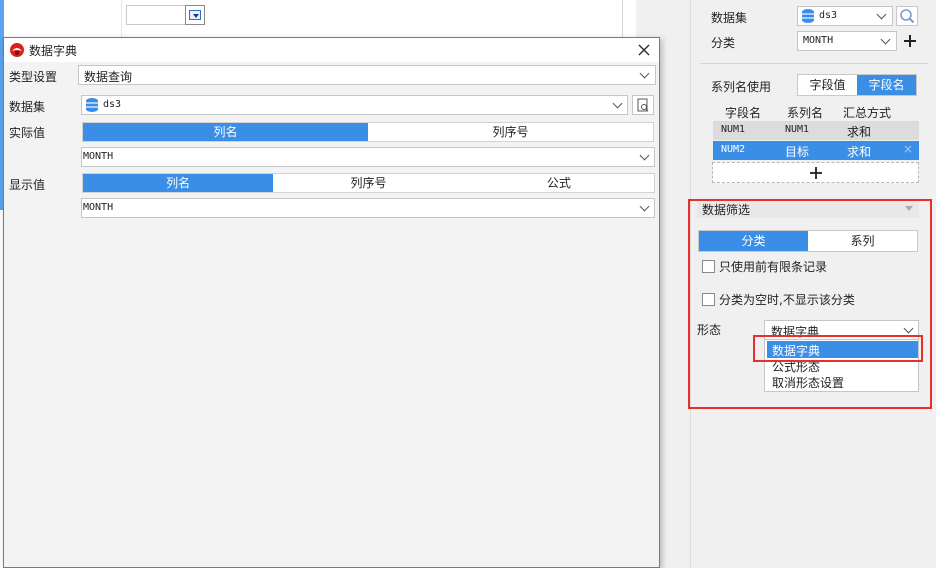 Image resolution: width=936 pixels, height=568 pixels. What do you see at coordinates (331, 50) in the screenshot?
I see `dialog-title-bar: 数据字典` at bounding box center [331, 50].